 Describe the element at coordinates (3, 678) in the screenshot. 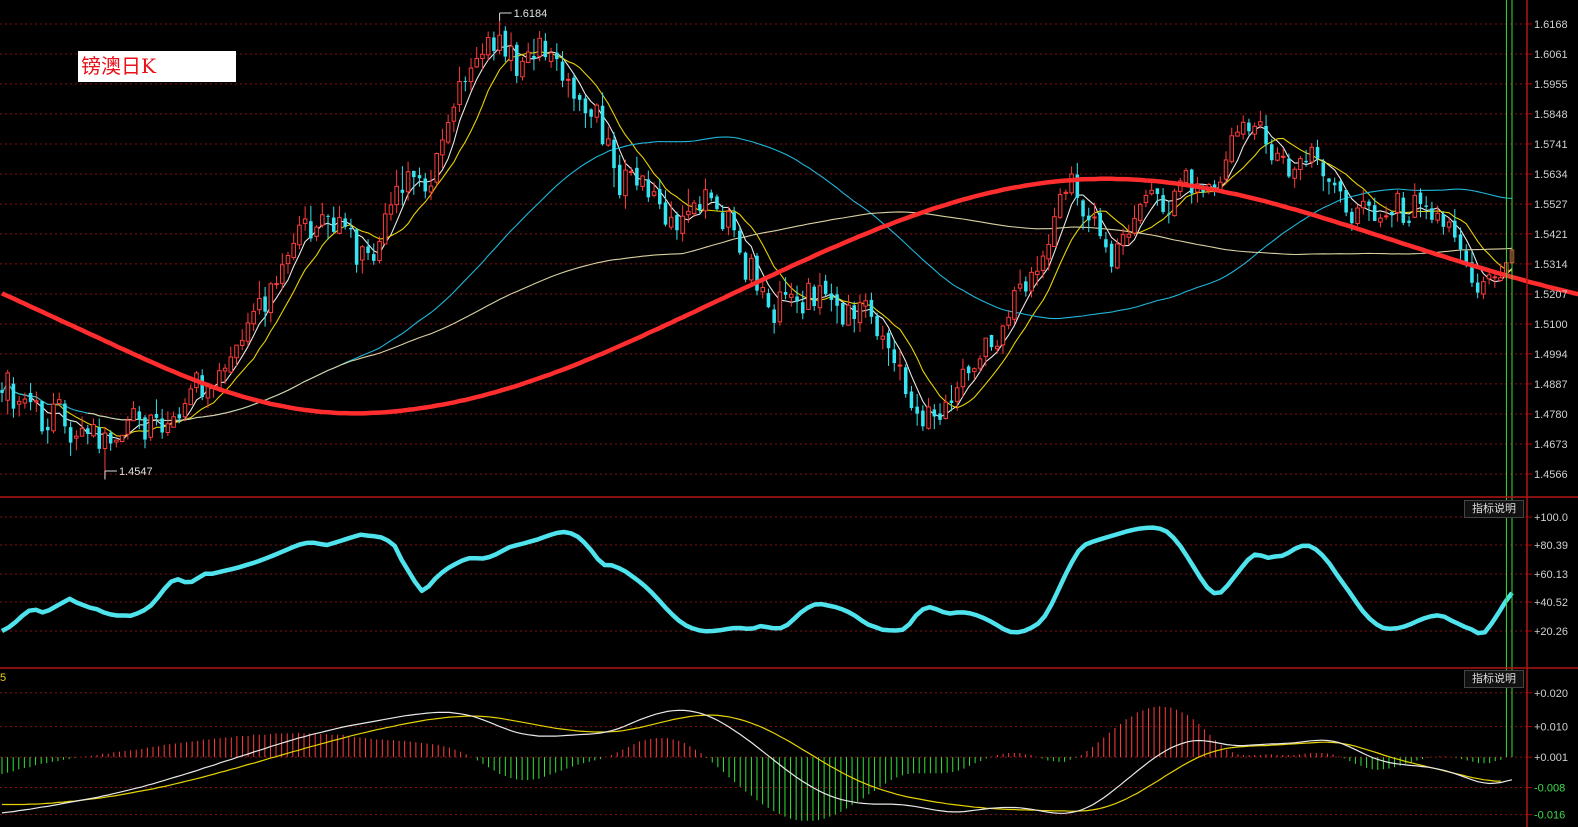

I see `macd-corner-label: 5` at that location.